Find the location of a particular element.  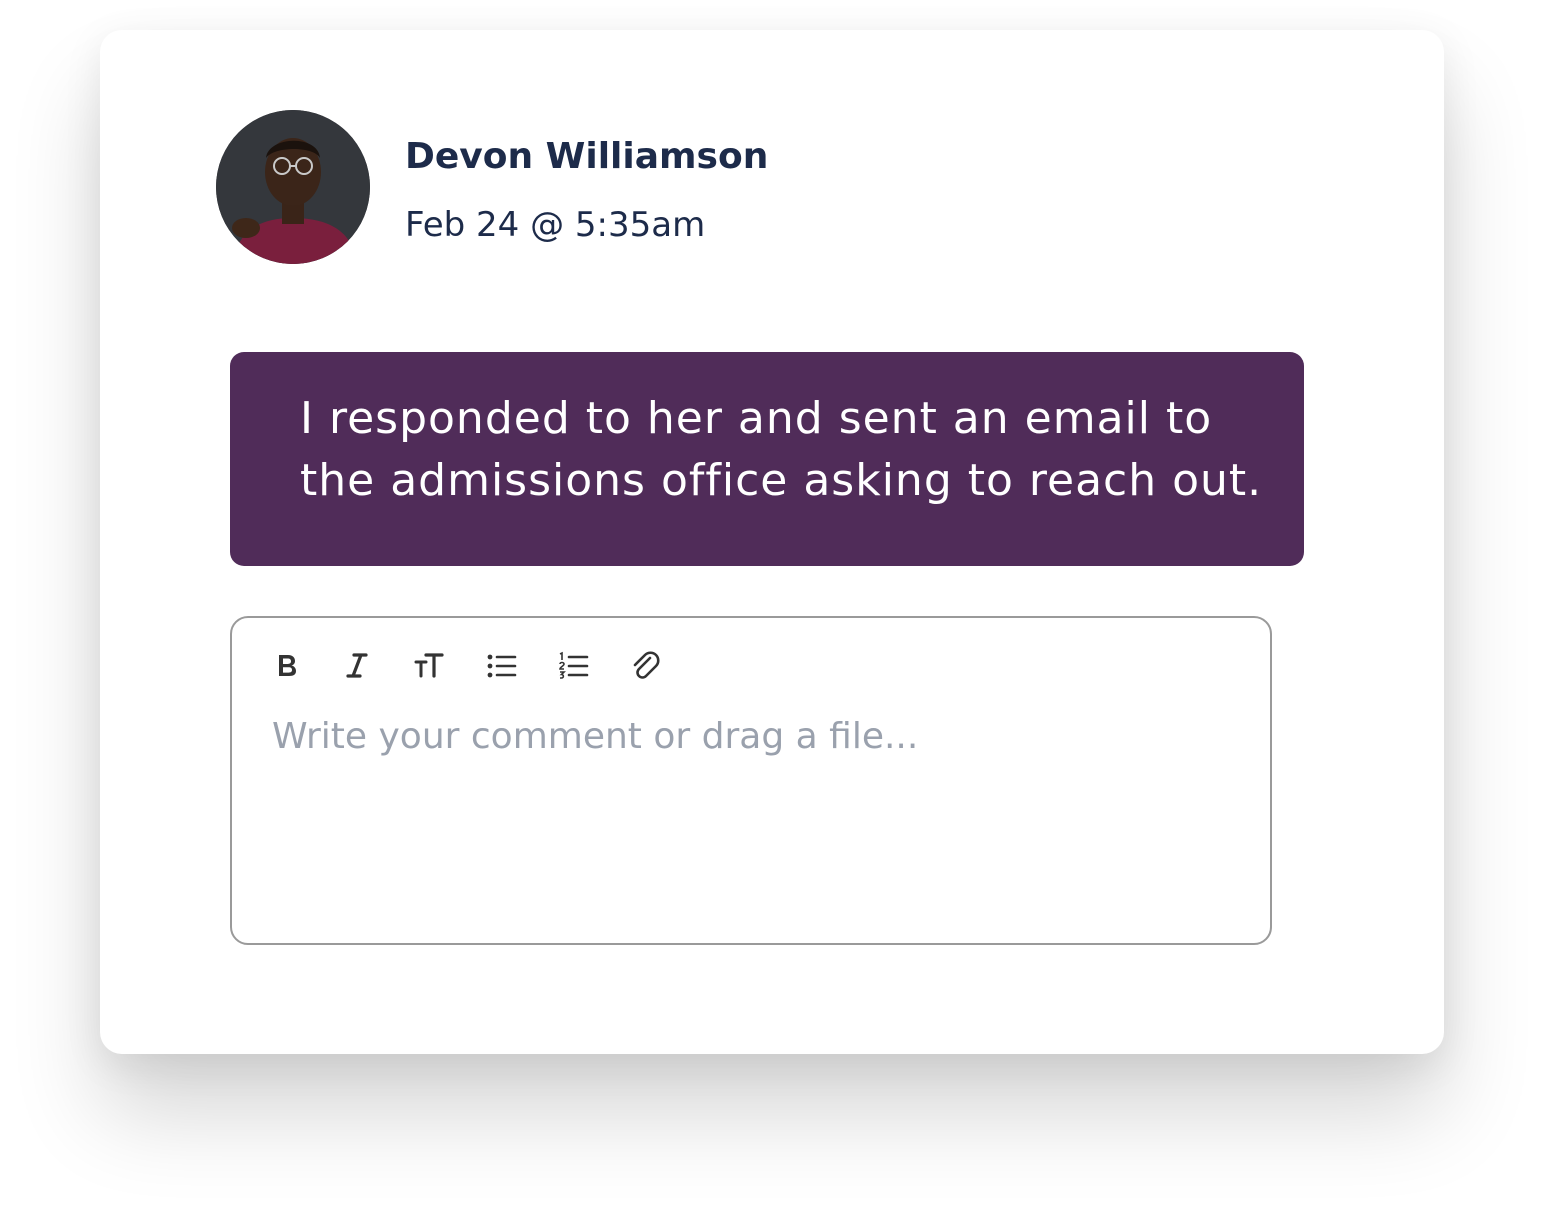

italic-button is located at coordinates (357, 665).